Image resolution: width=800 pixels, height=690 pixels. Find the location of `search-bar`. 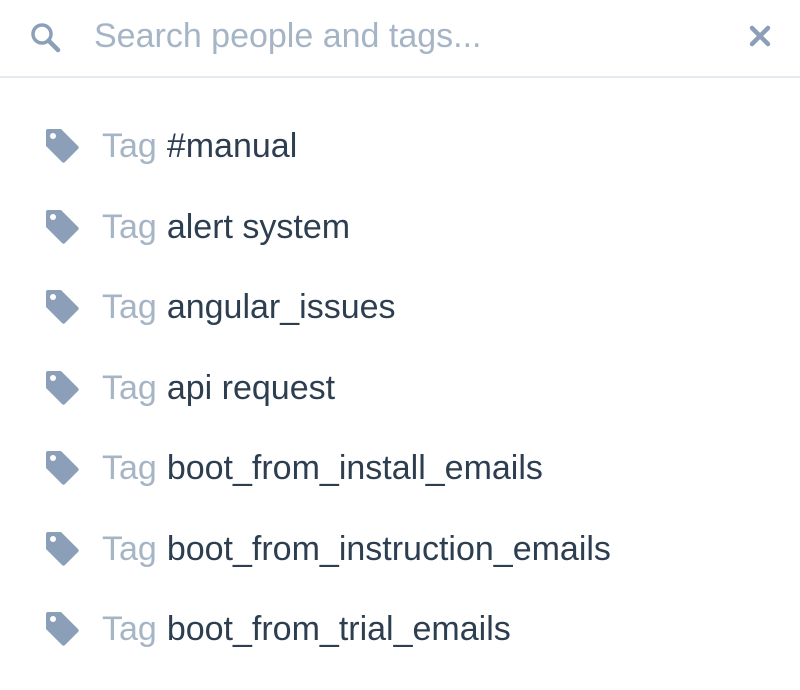

search-bar is located at coordinates (400, 39).